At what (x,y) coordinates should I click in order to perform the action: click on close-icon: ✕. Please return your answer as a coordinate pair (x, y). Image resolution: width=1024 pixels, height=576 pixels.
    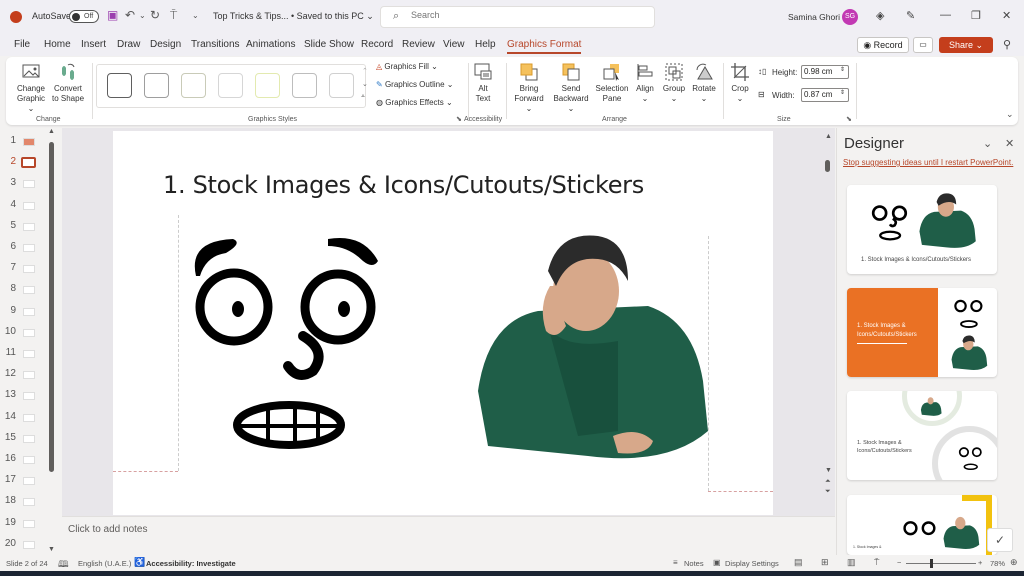
    Looking at the image, I should click on (1006, 15).